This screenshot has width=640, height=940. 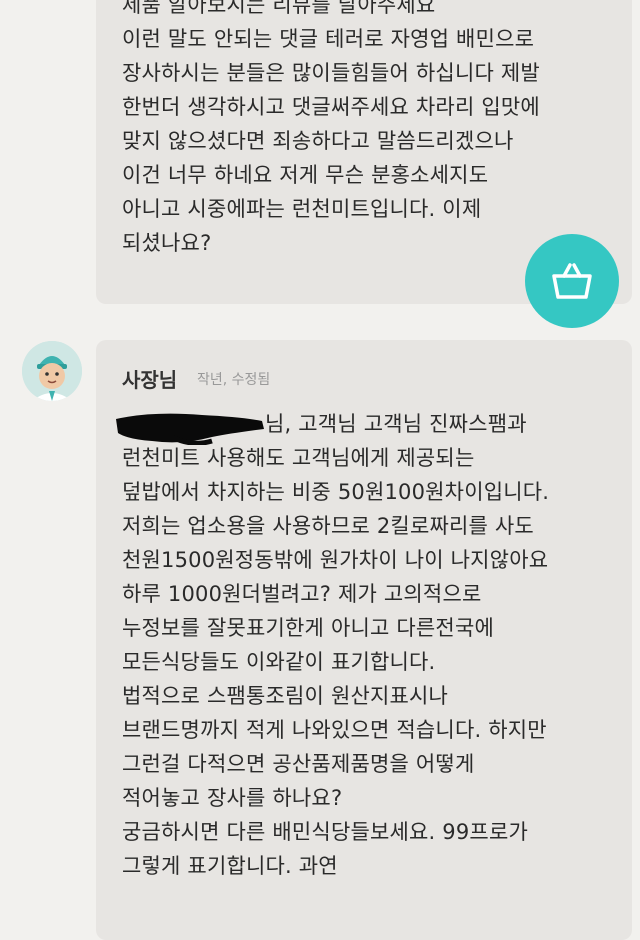 I want to click on reply-line: 하루 1000원더벌려고? 제가 고의적으로, so click(x=302, y=594).